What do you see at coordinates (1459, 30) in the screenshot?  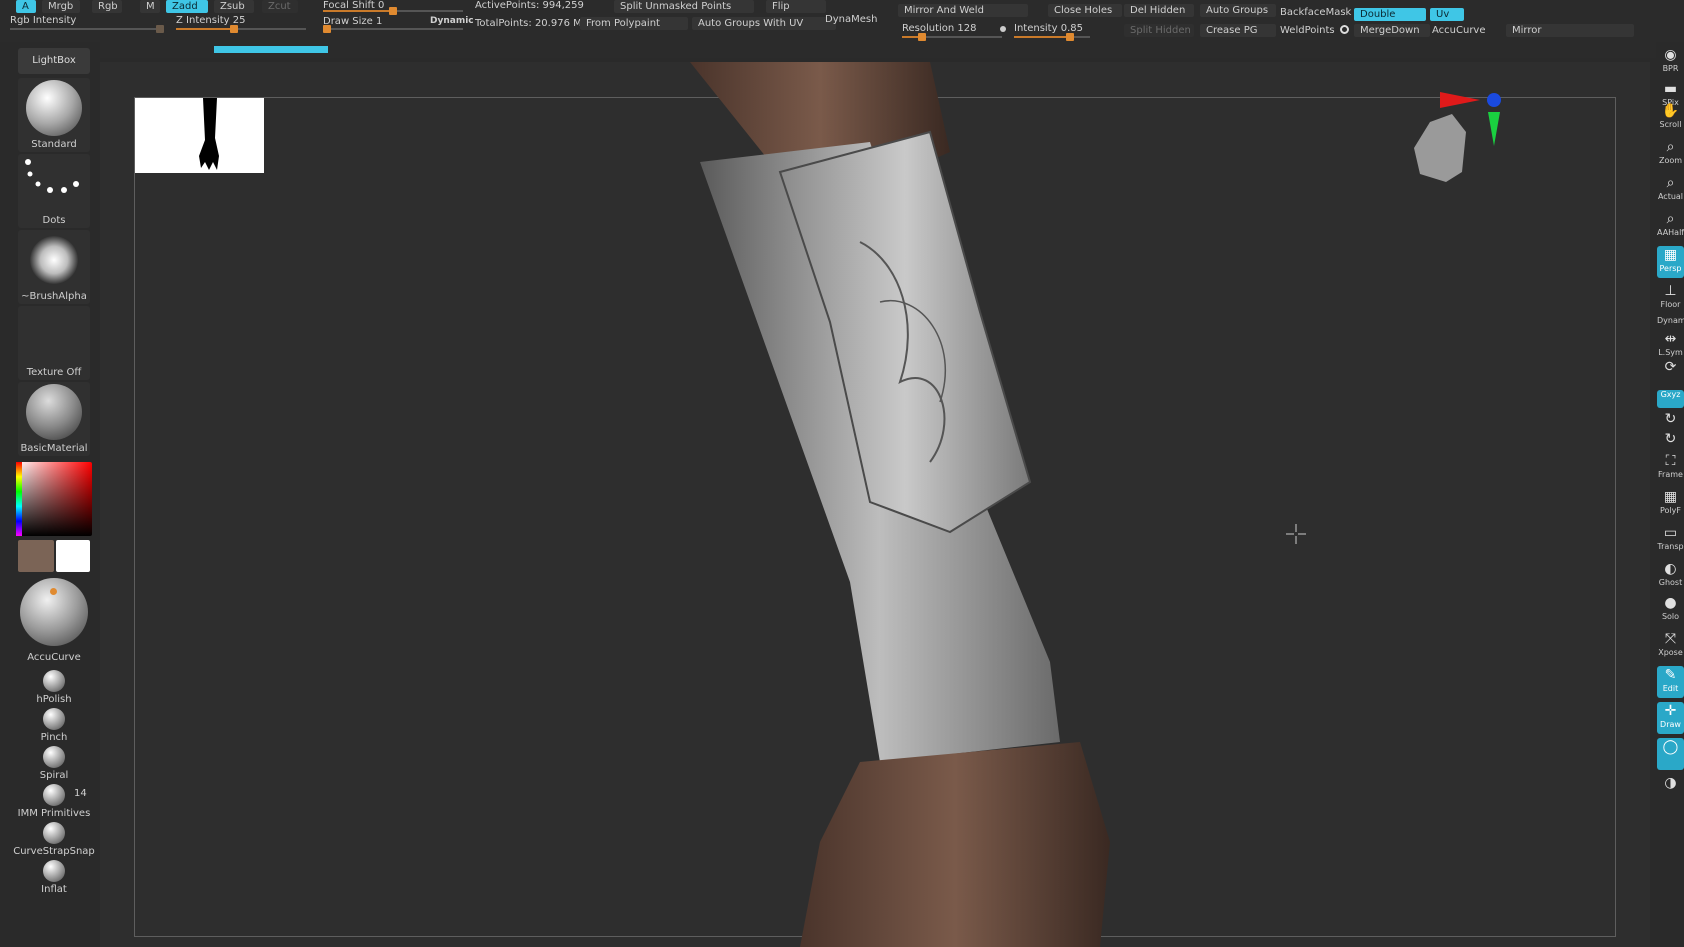 I see `accucurve-top-label: AccuCurve` at bounding box center [1459, 30].